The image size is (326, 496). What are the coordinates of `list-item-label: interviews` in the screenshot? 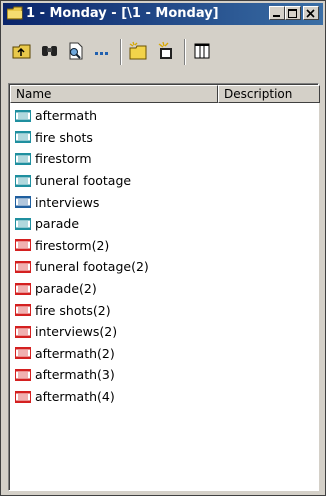 It's located at (67, 202).